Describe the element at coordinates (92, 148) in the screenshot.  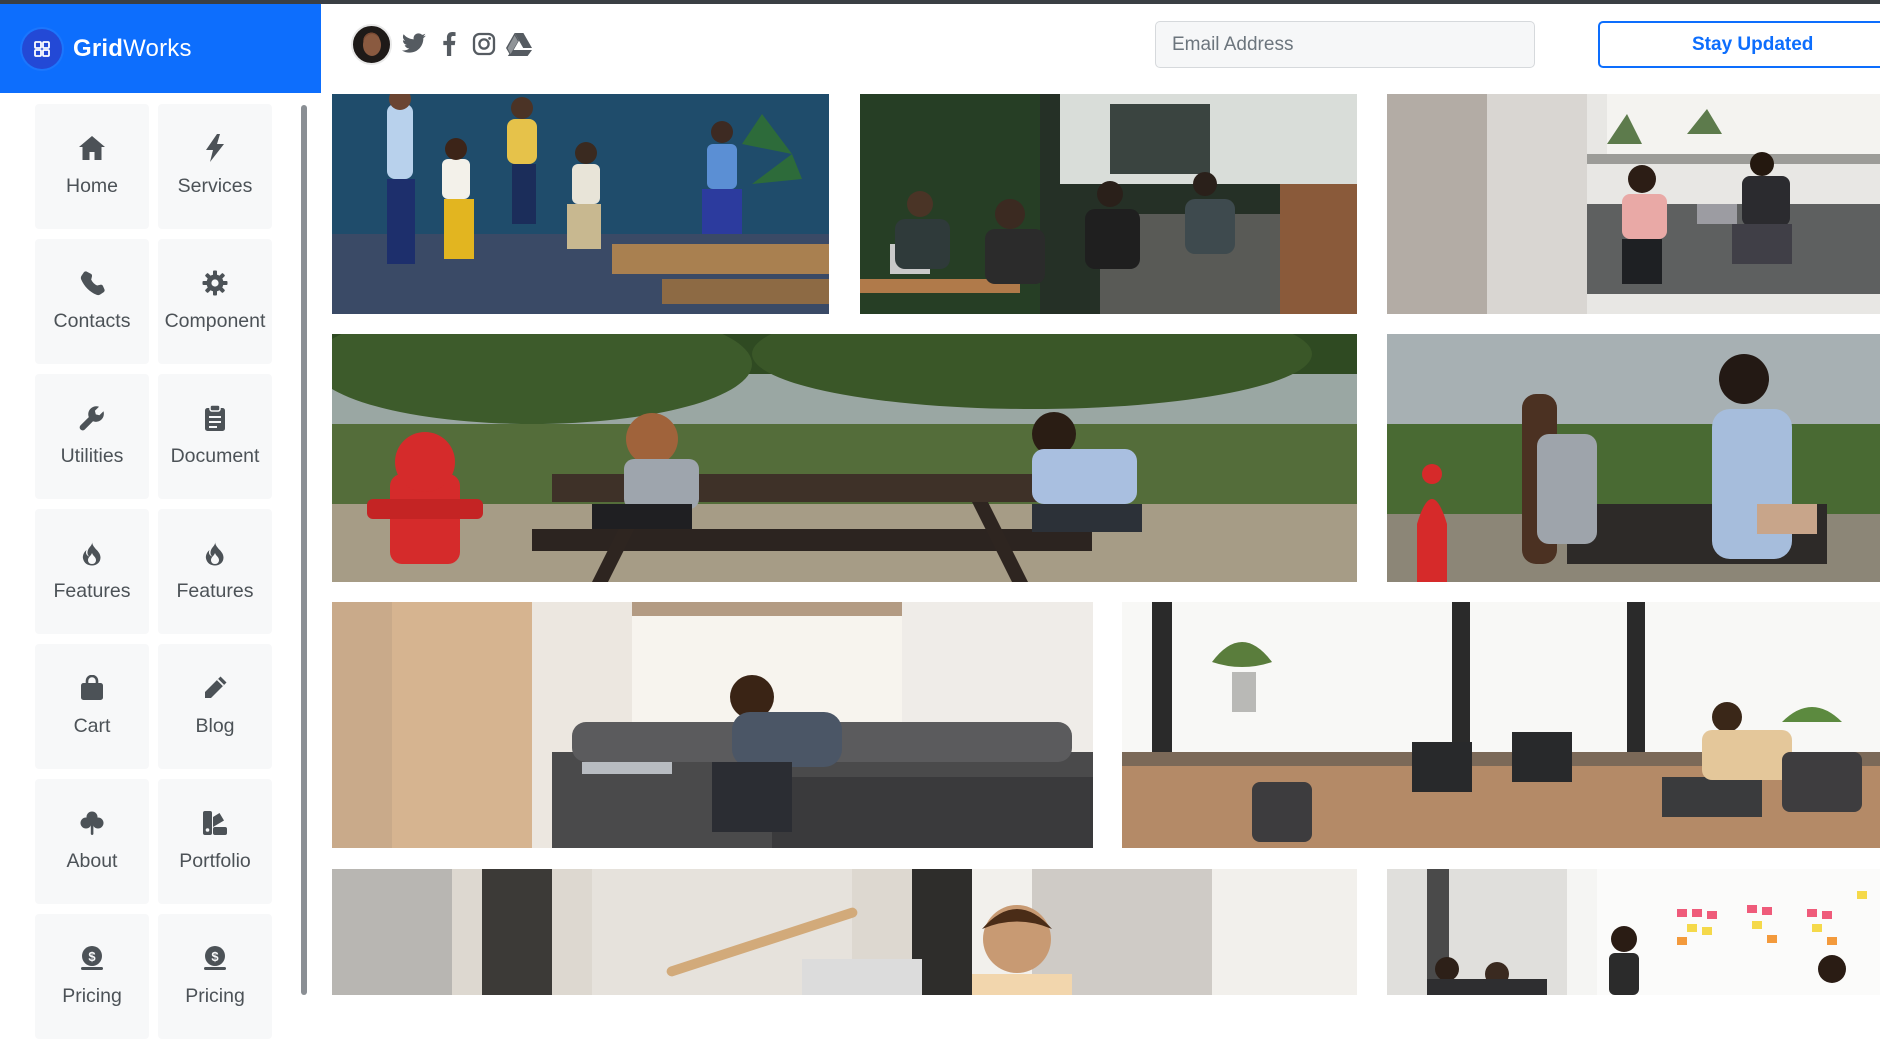
I see `home-icon` at that location.